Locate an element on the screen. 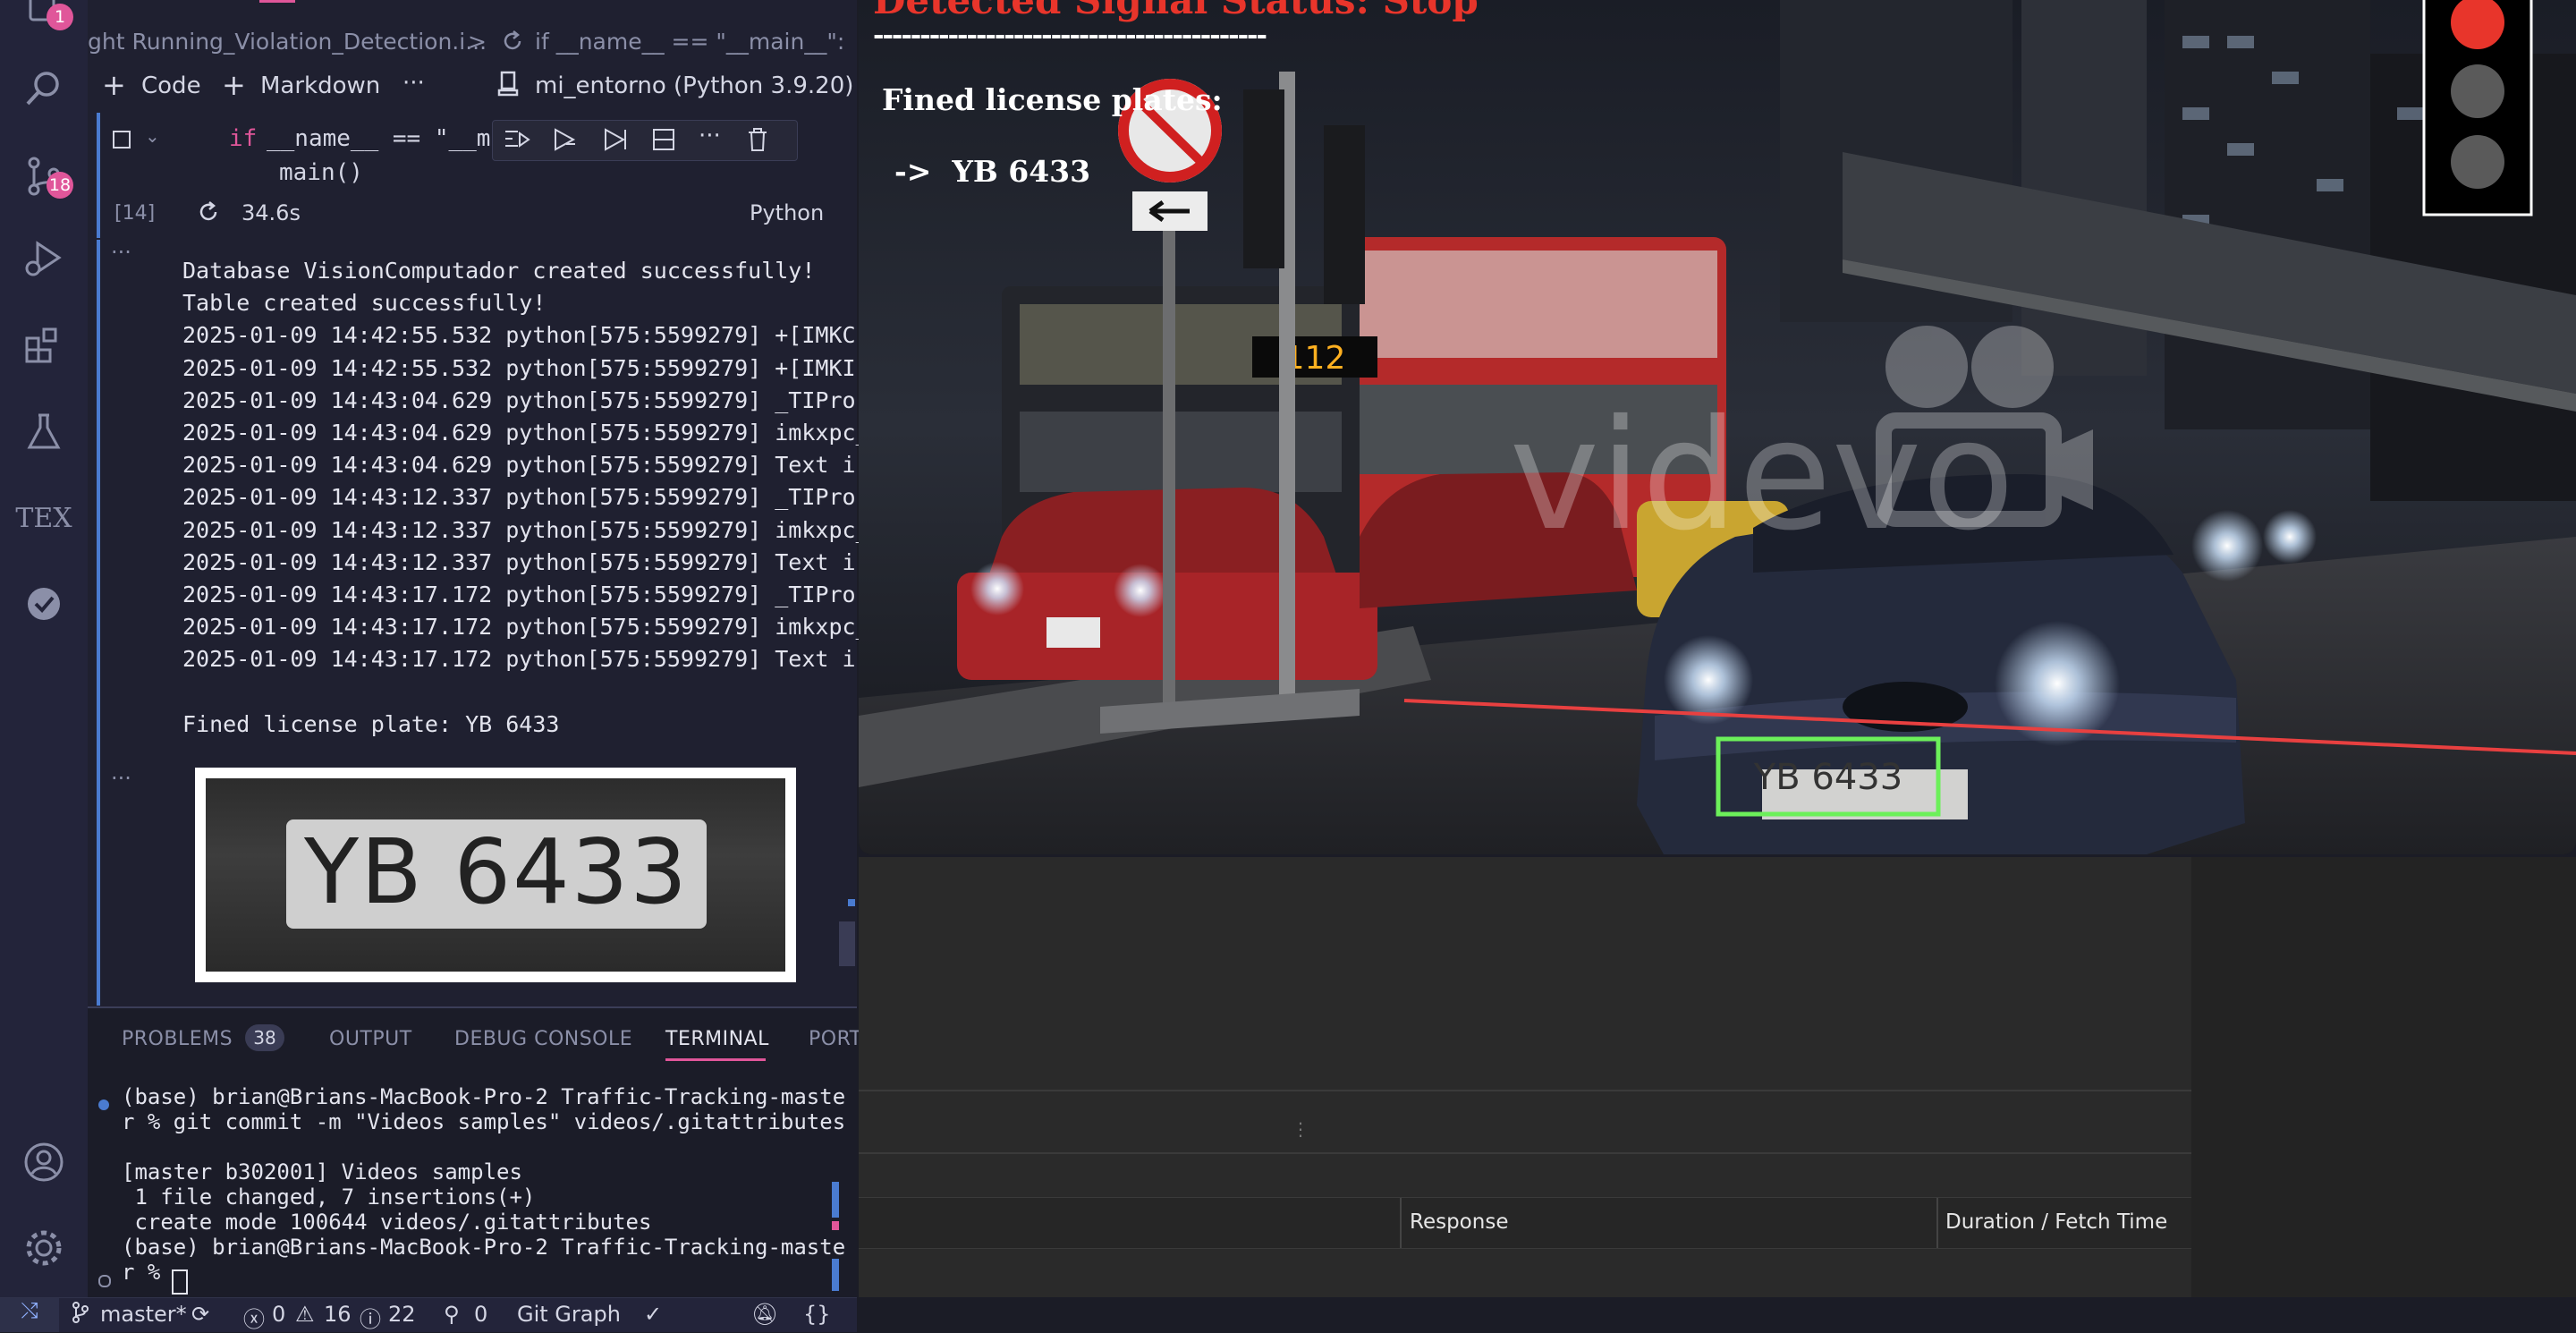  extensions-icon is located at coordinates (44, 346).